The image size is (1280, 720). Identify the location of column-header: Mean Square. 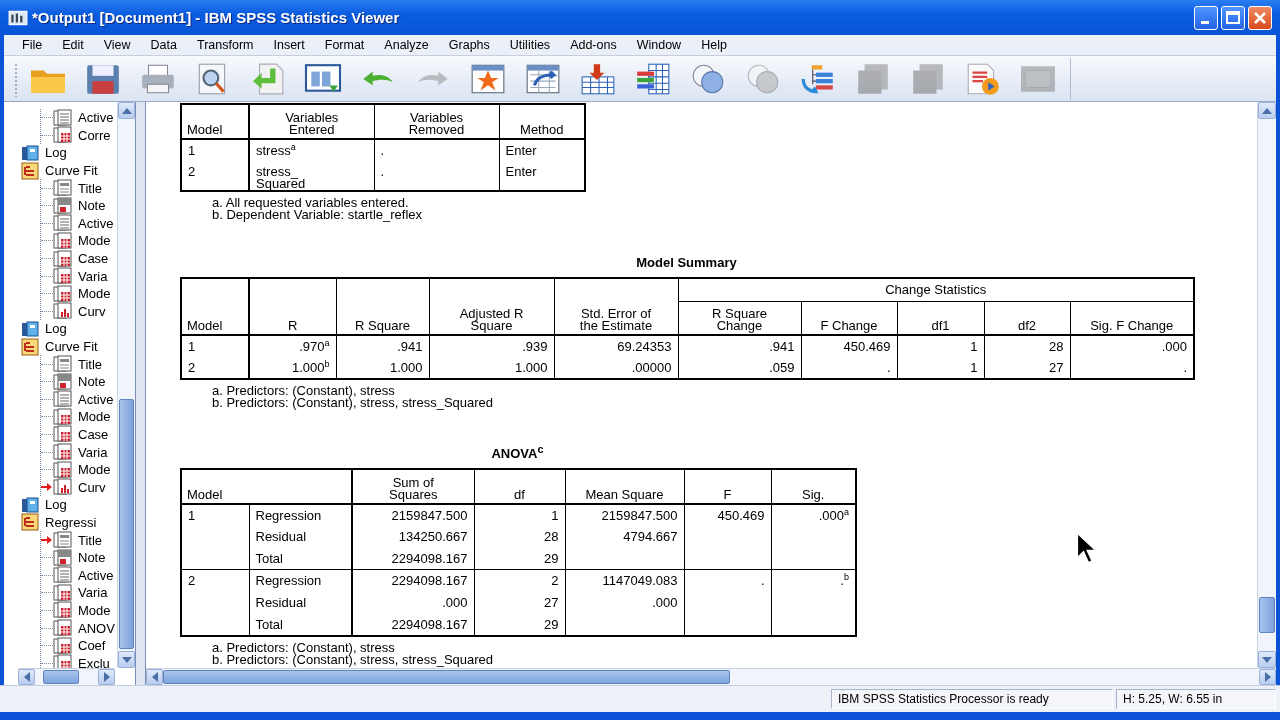
(624, 486).